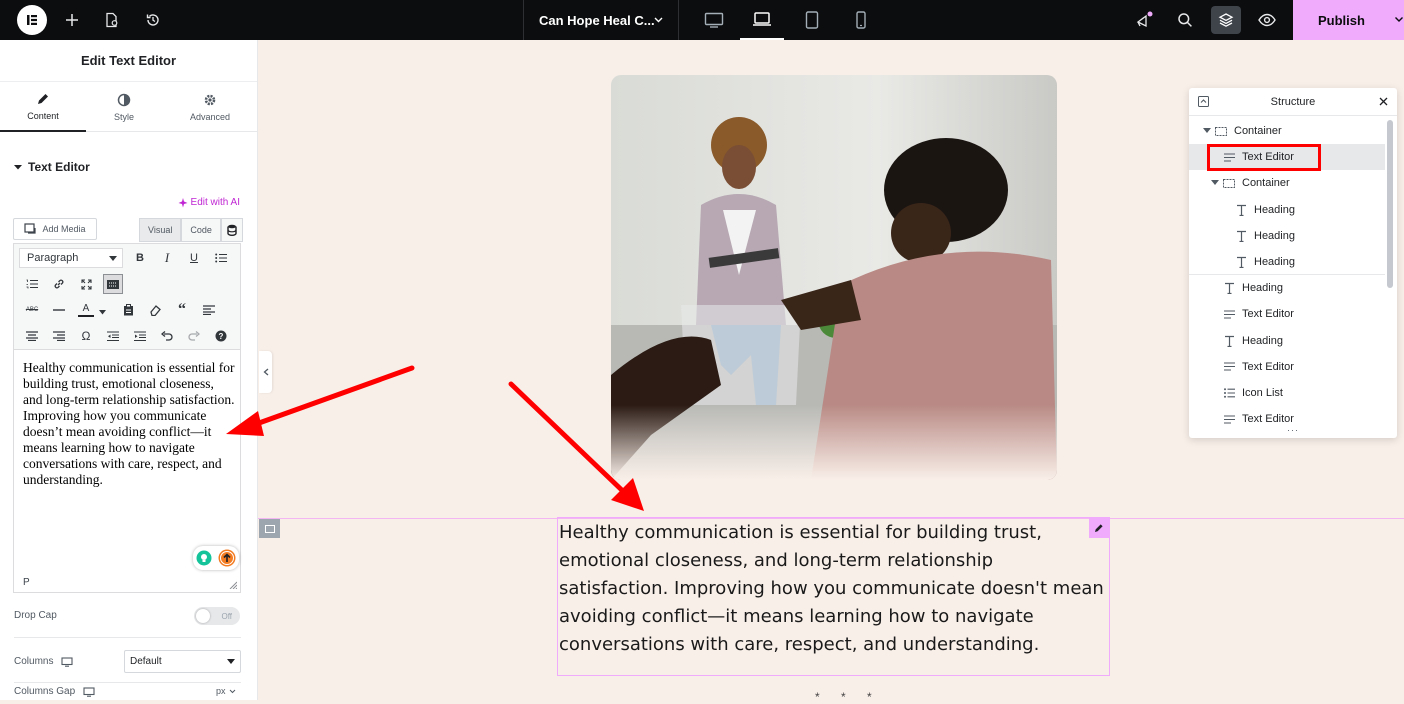 This screenshot has height=704, width=1404. I want to click on blockquote-icon: “, so click(182, 310).